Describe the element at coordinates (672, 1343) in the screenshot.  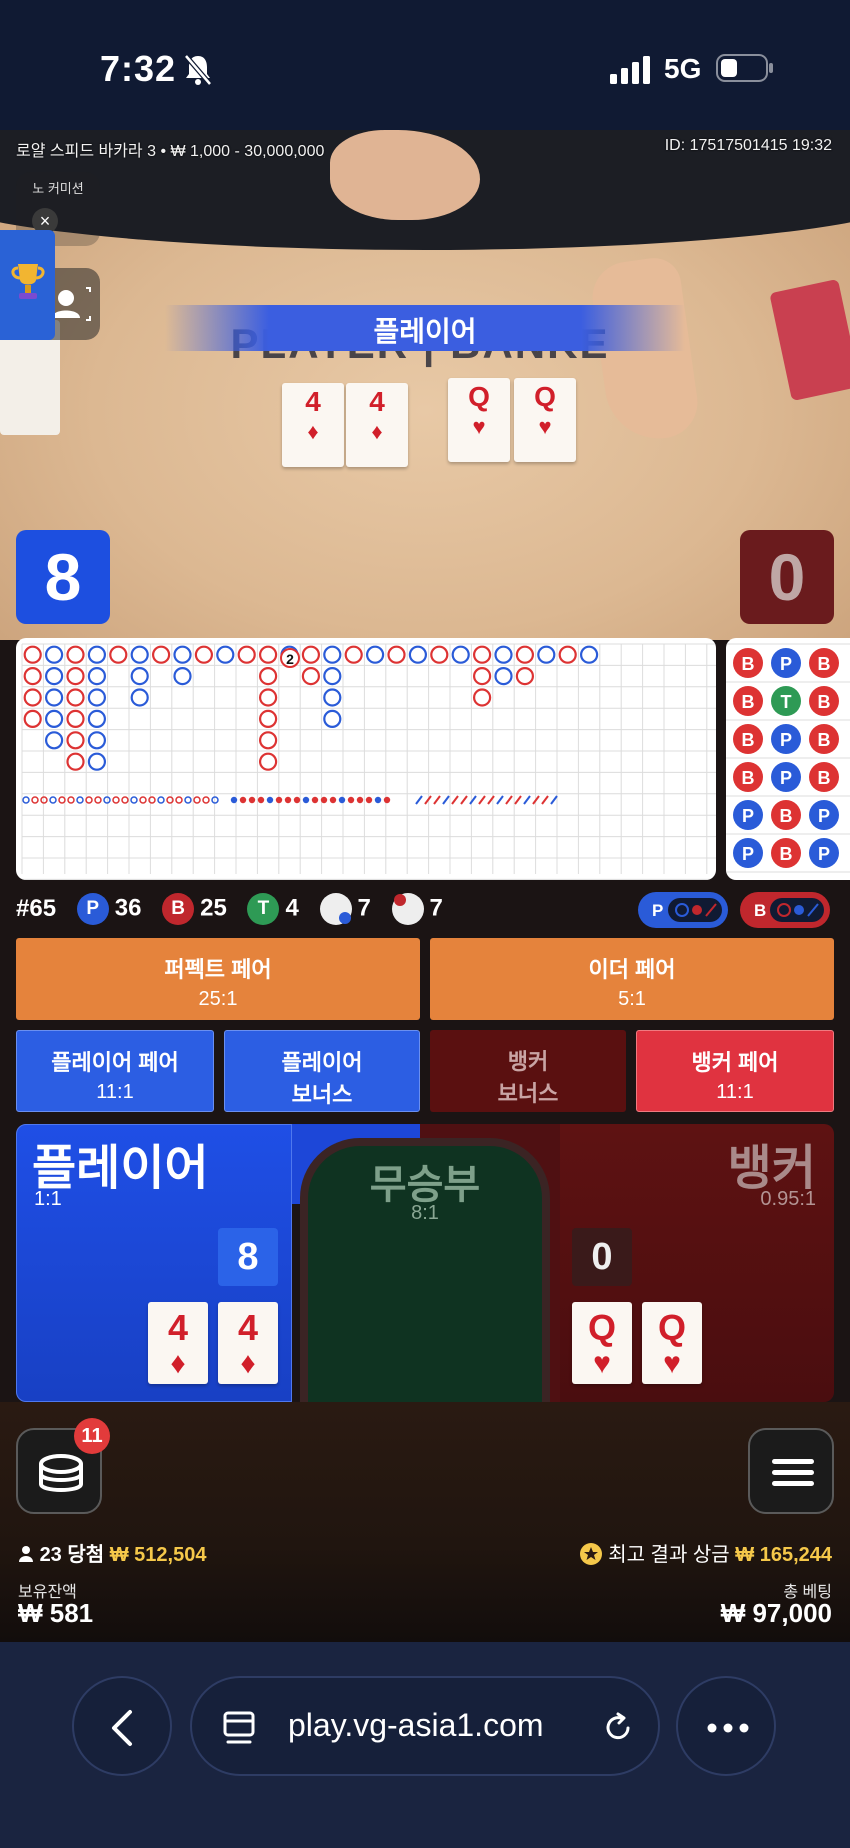
I see `banker-hand-card-2: Q ♥` at that location.